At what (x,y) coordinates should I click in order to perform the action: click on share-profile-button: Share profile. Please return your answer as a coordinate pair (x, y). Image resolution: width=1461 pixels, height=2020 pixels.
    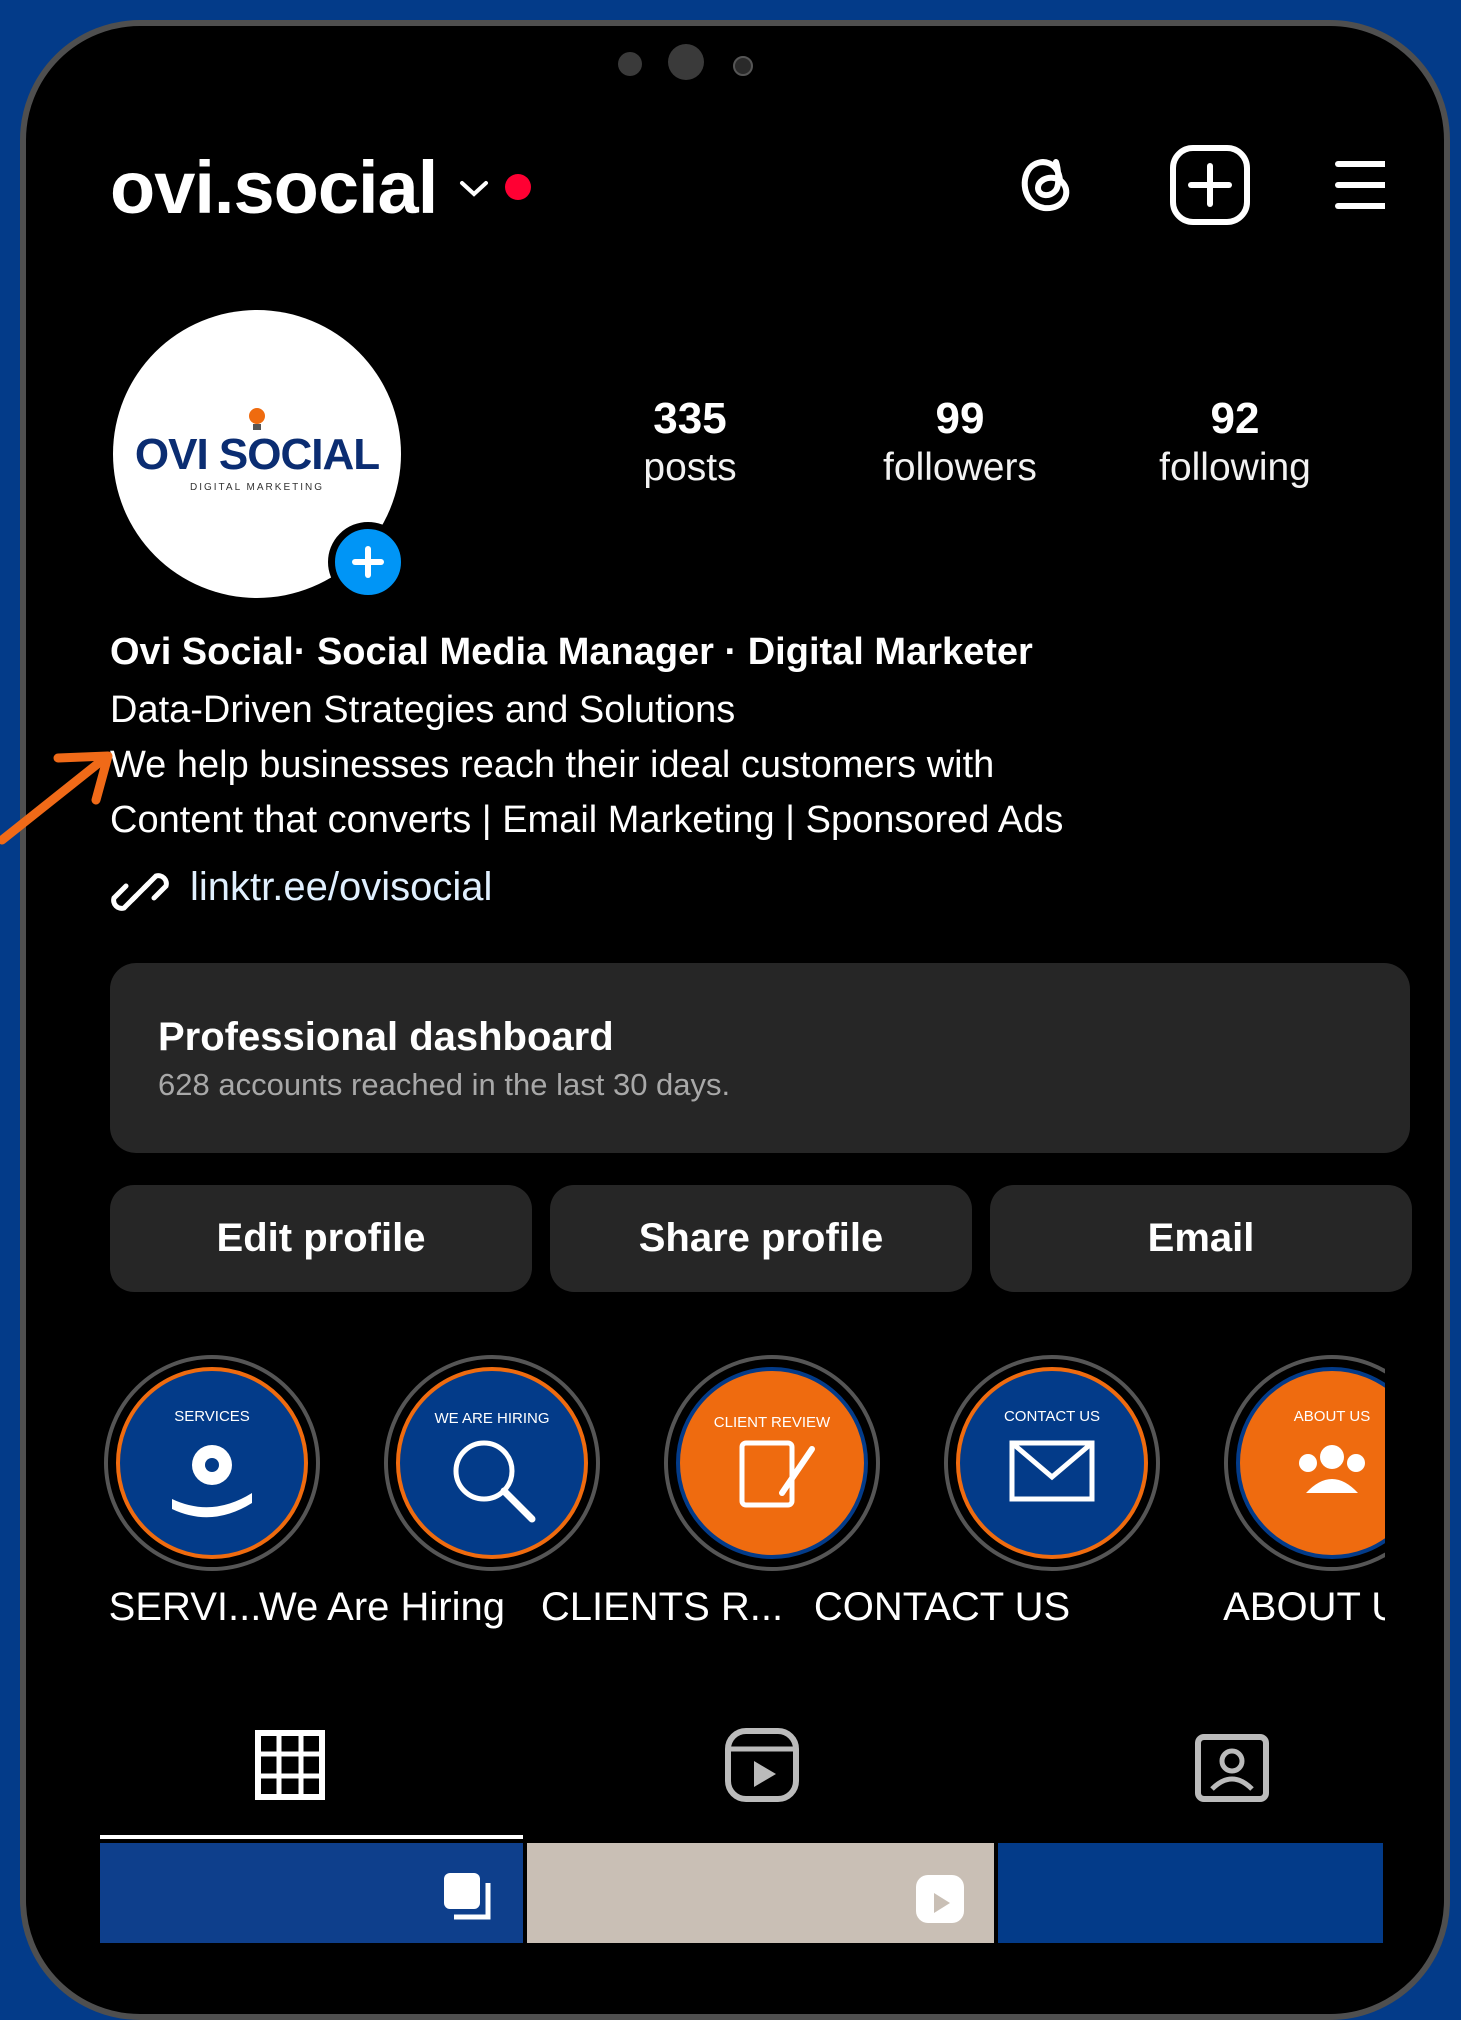
    Looking at the image, I should click on (761, 1238).